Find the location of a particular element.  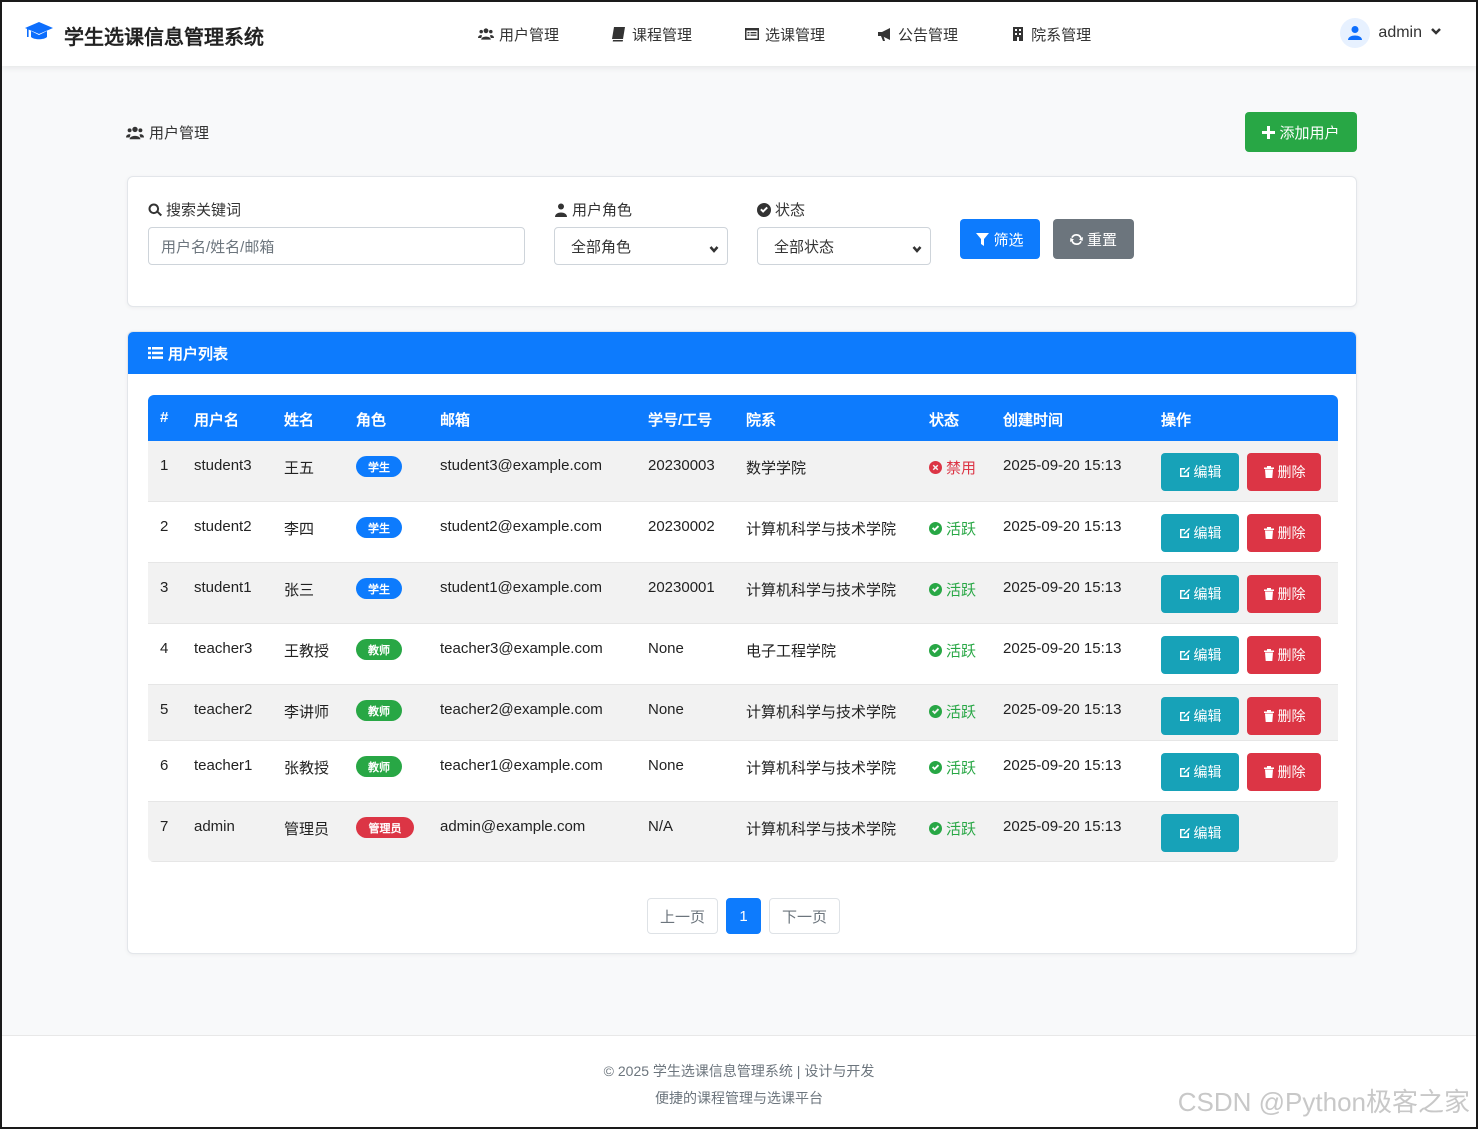

nav-item-courses: 课程管理 is located at coordinates (651, 34).